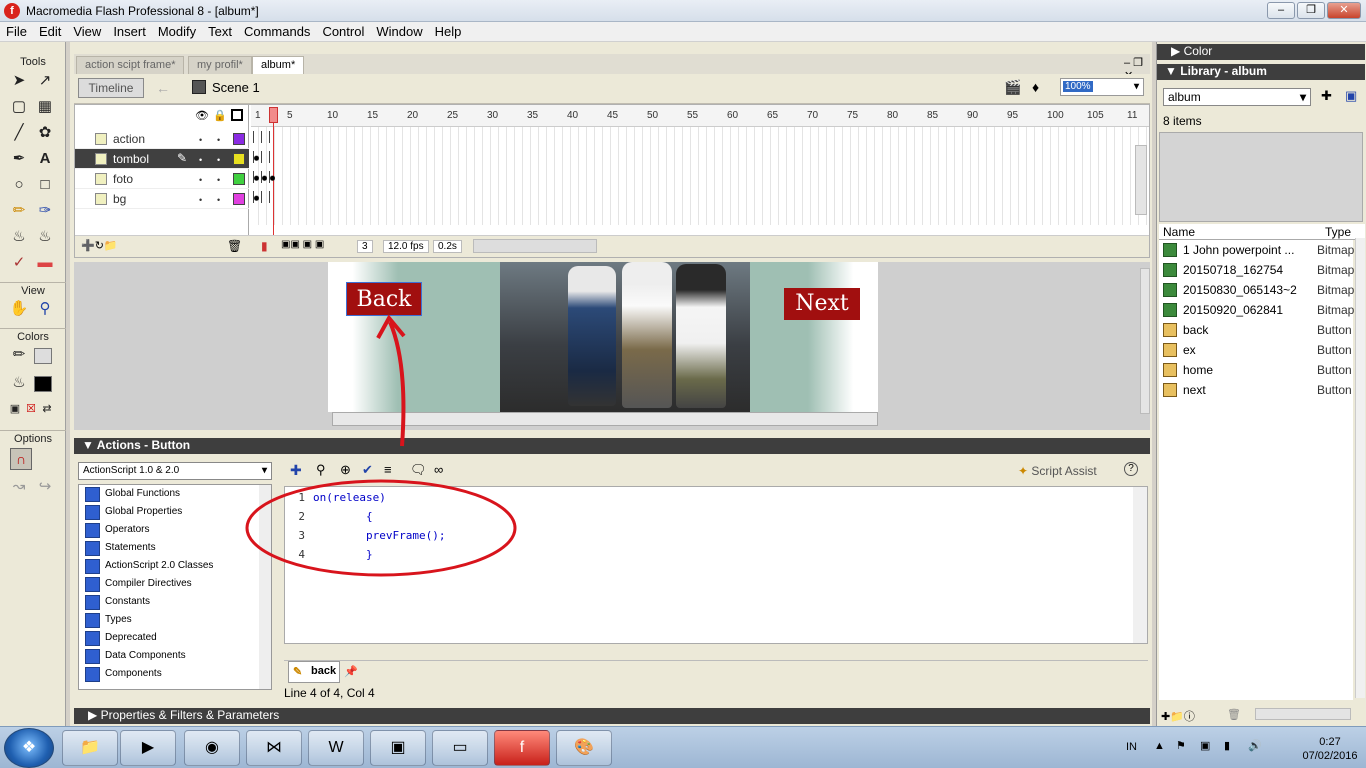 This screenshot has width=1366, height=768. I want to click on annotation-ellipse, so click(381, 528).